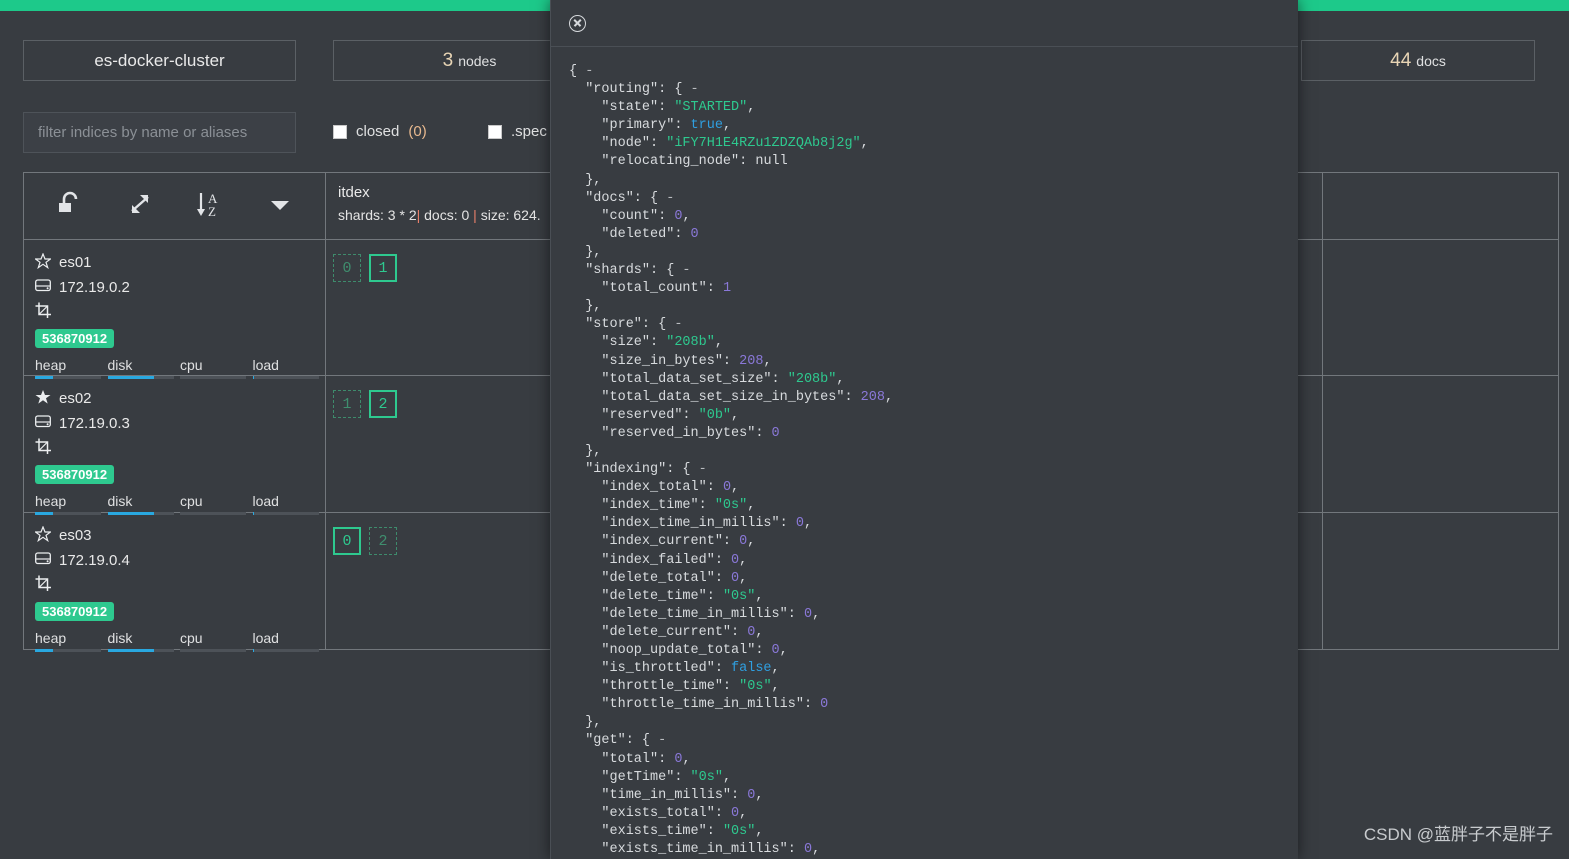 The height and width of the screenshot is (859, 1569). What do you see at coordinates (447, 215) in the screenshot?
I see `index-docs-text: docs: 0` at bounding box center [447, 215].